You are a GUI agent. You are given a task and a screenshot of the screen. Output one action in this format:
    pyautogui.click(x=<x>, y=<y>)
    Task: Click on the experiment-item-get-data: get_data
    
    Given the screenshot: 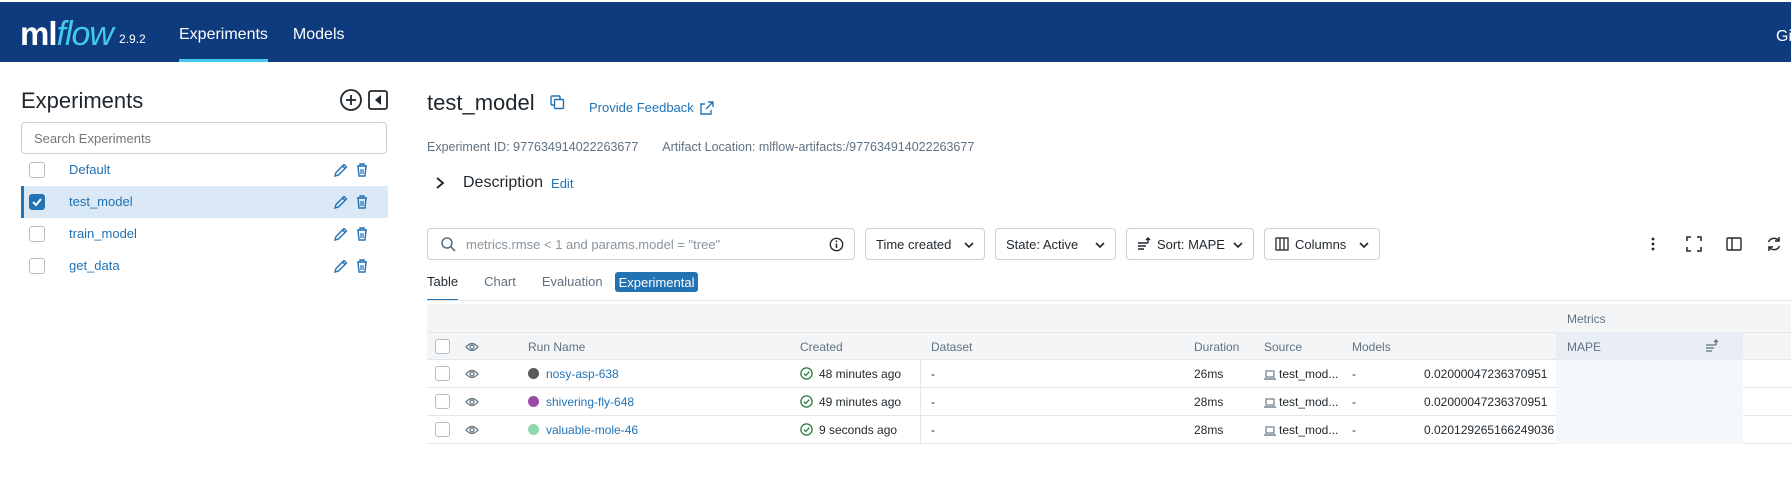 What is the action you would take?
    pyautogui.click(x=204, y=266)
    